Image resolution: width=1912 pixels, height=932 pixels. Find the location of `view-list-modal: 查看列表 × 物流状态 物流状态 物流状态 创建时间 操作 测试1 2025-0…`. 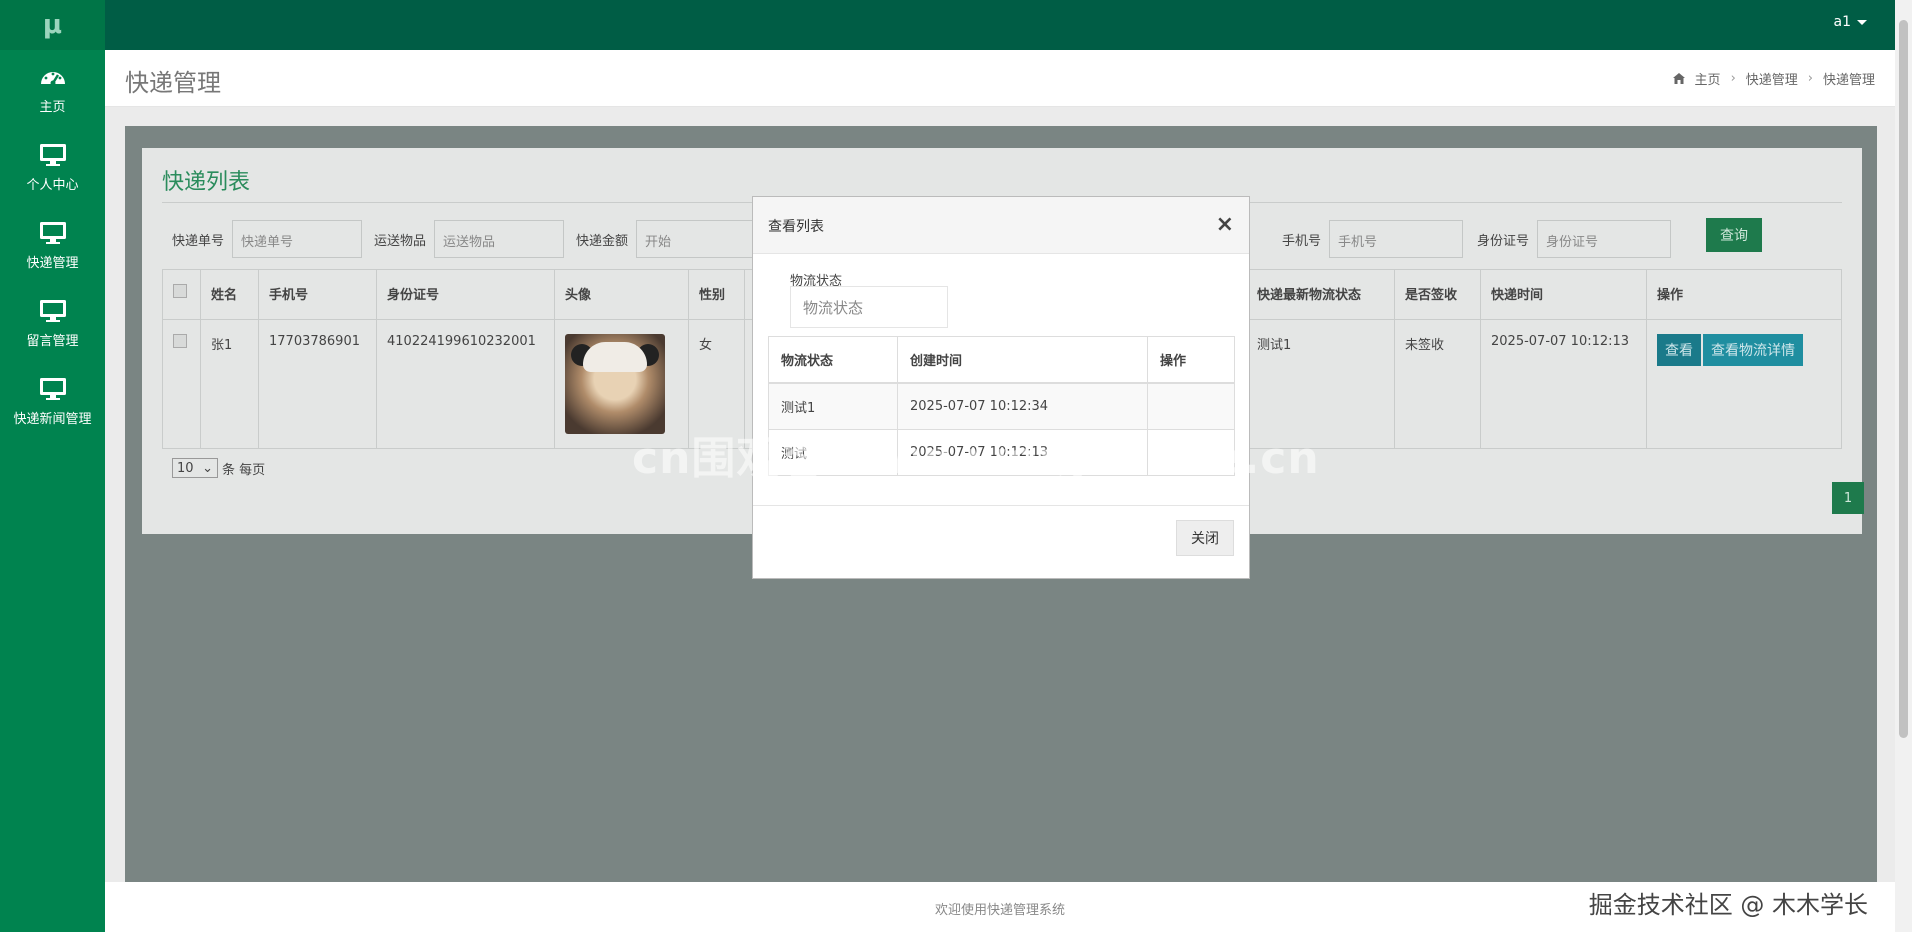

view-list-modal: 查看列表 × 物流状态 物流状态 物流状态 创建时间 操作 测试1 2025-0… is located at coordinates (1001, 387).